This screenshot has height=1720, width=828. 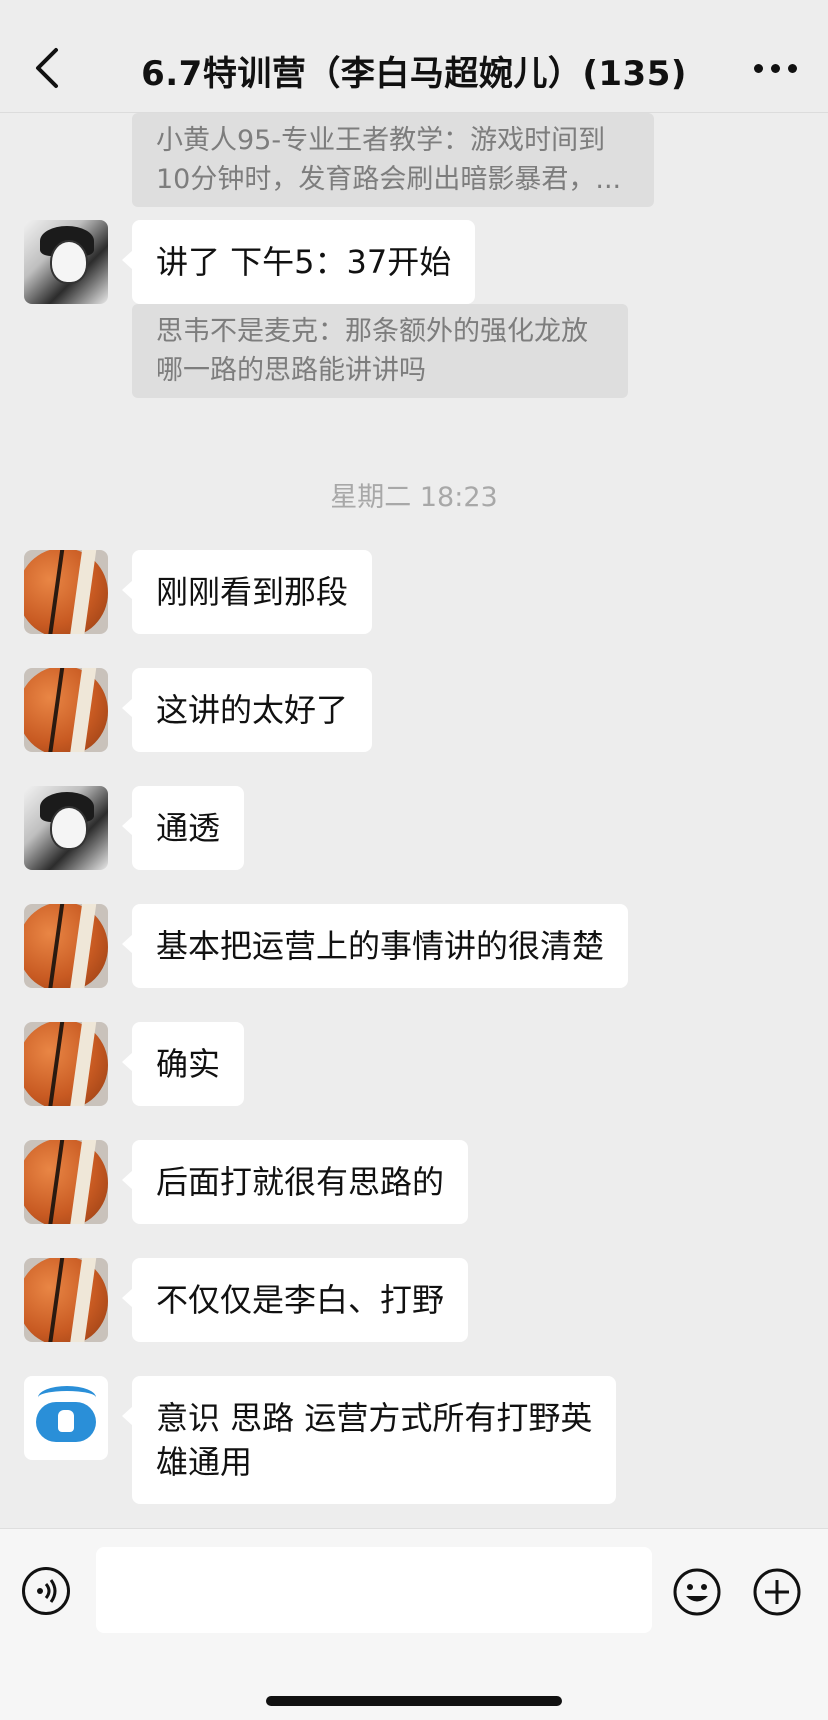 What do you see at coordinates (298, 262) in the screenshot?
I see `message-bubble: 讲了 下午5：37开始` at bounding box center [298, 262].